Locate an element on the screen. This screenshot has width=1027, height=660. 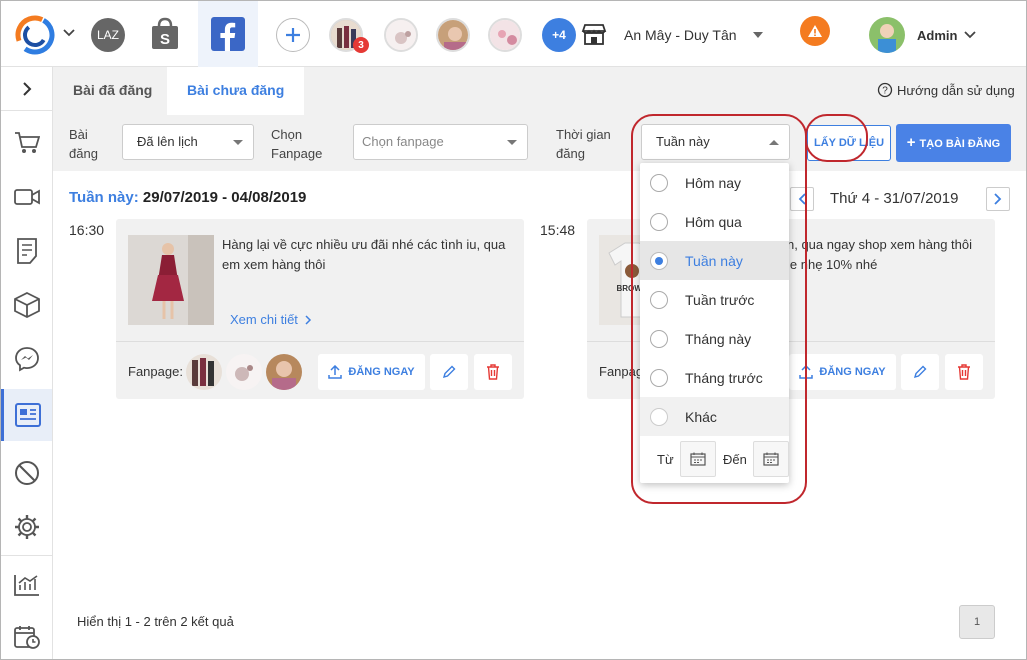
sidebar-item-blocked is located at coordinates (26, 473).